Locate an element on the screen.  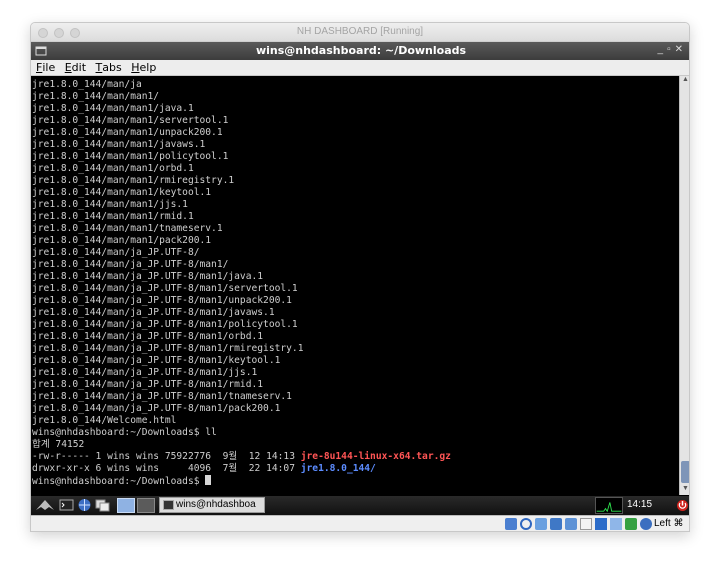
listing-filename: jre1.8.0_144/ is located at coordinates (338, 468).